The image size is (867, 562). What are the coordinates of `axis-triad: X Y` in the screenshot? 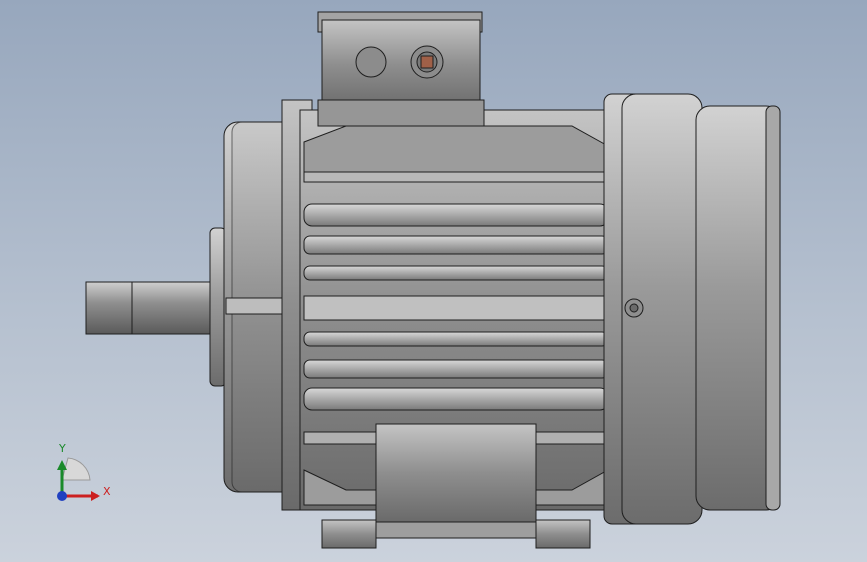 It's located at (80, 475).